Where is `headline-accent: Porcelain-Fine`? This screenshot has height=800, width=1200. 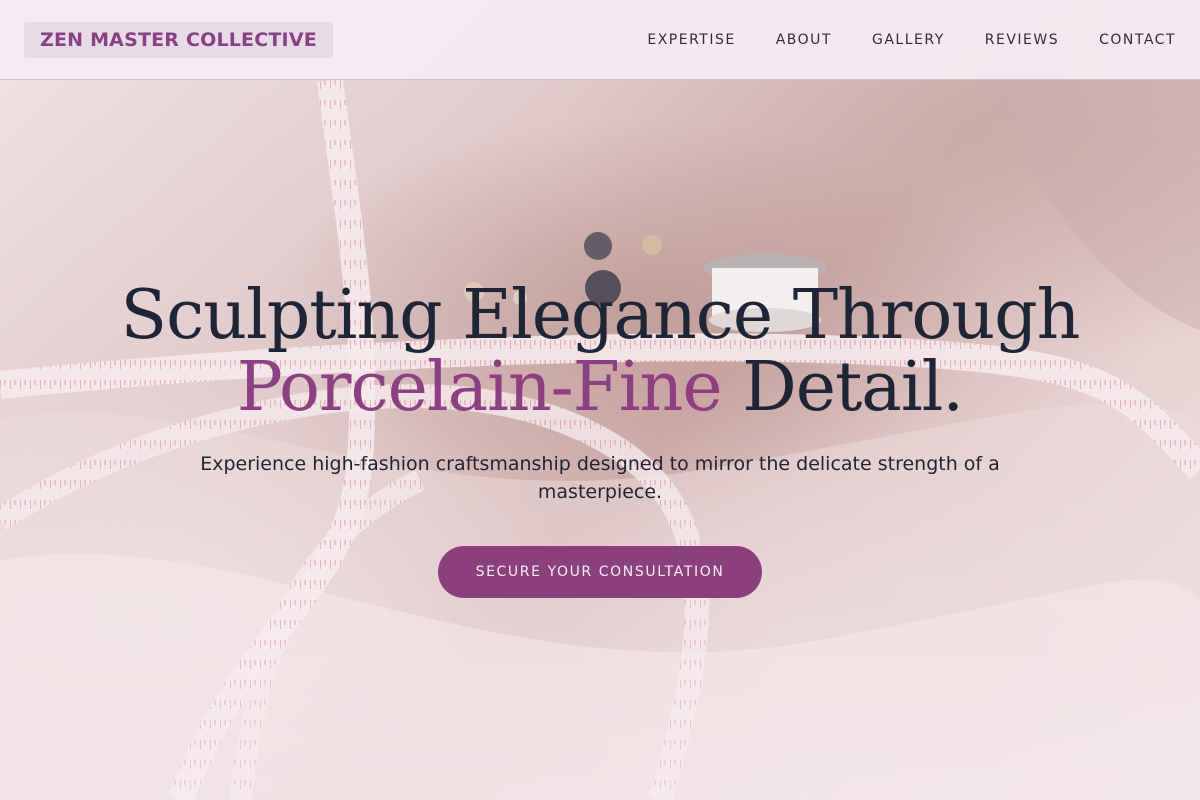
headline-accent: Porcelain-Fine is located at coordinates (480, 387).